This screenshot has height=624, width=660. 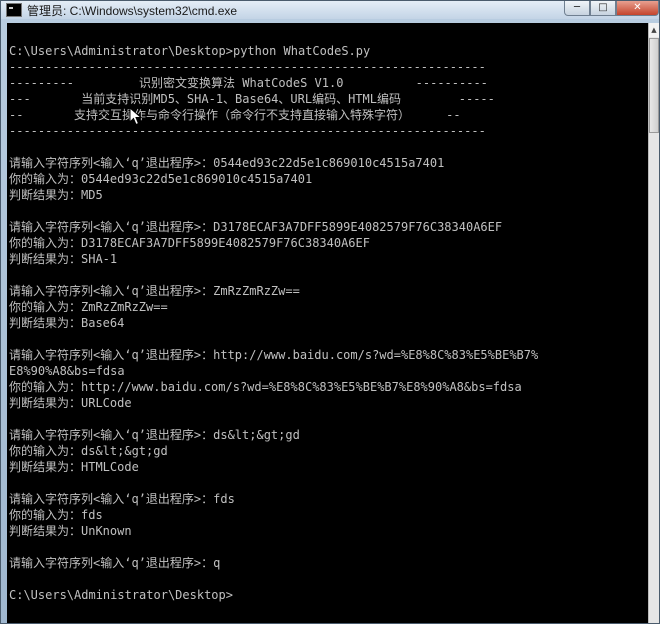 What do you see at coordinates (63, 259) in the screenshot?
I see `console-line: 判断结果为：SHA-1` at bounding box center [63, 259].